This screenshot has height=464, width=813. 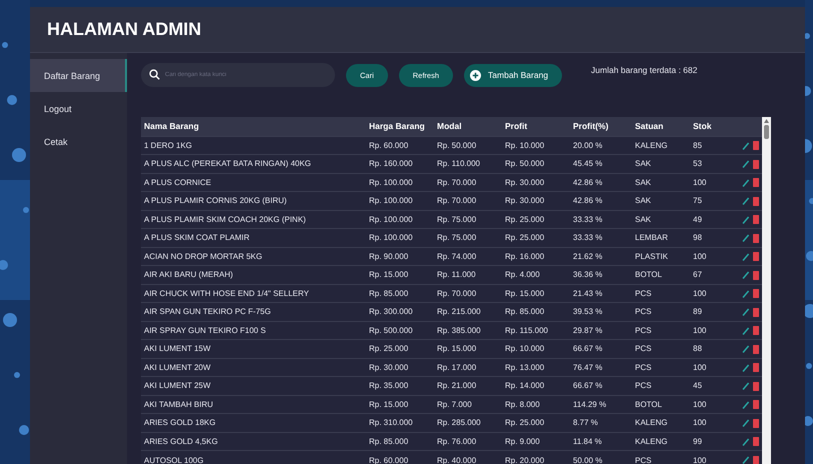 What do you see at coordinates (391, 330) in the screenshot?
I see `table-cell: Rp. 500.000` at bounding box center [391, 330].